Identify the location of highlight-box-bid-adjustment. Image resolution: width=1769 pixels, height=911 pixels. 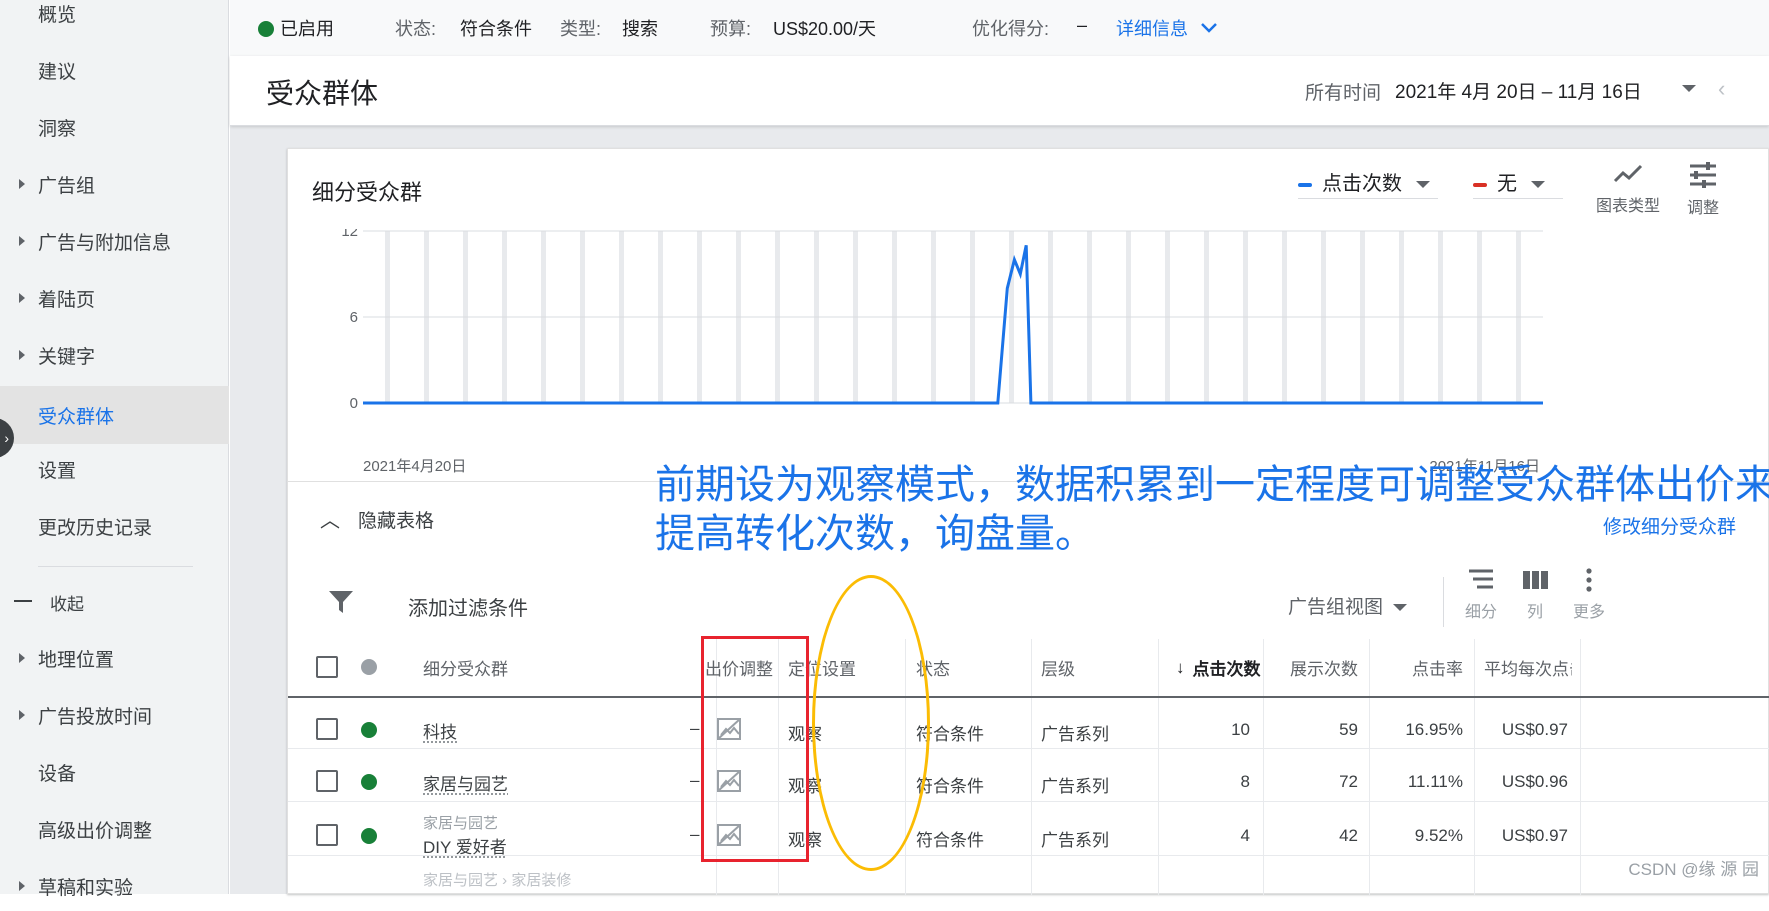
(755, 749).